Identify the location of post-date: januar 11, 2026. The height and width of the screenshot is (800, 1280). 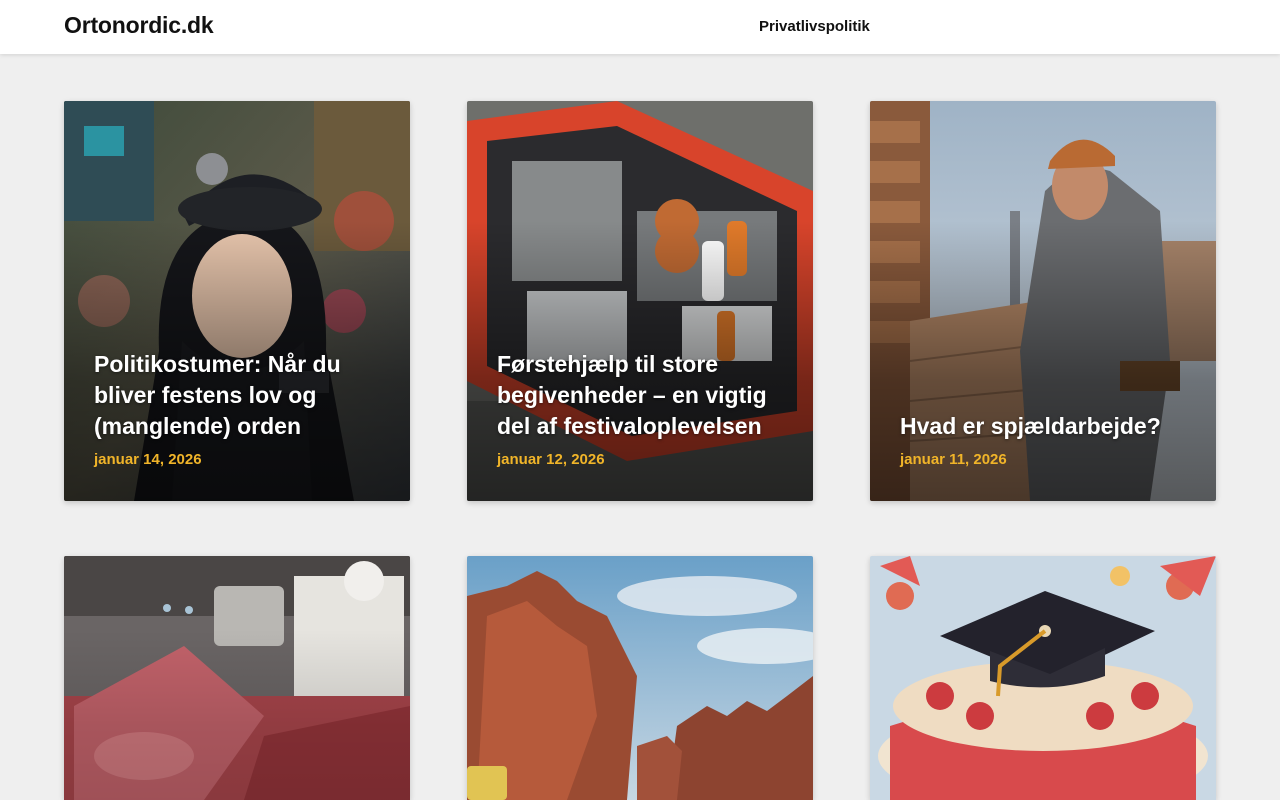
(953, 459).